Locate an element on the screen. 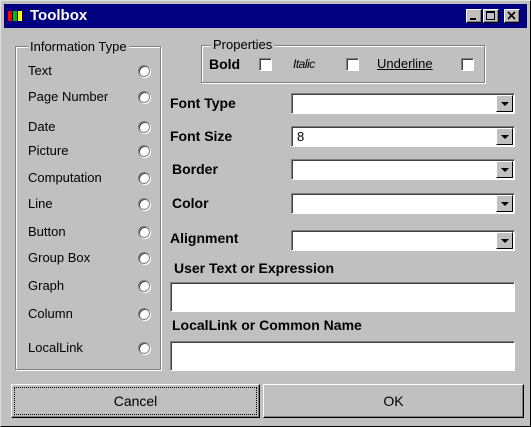 The image size is (531, 427). font-size-dropdown: 8 is located at coordinates (403, 136).